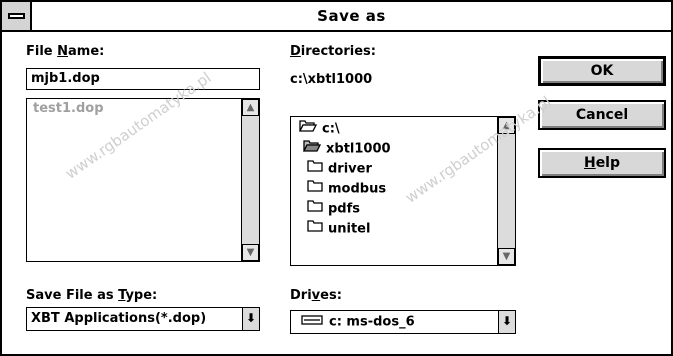 Image resolution: width=673 pixels, height=356 pixels. Describe the element at coordinates (119, 318) in the screenshot. I see `save-type-value: XBT Applications(*.dop)` at that location.